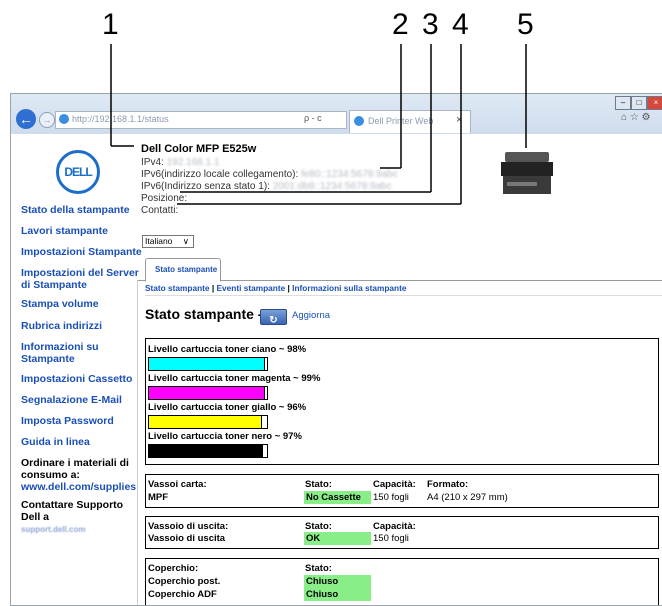  Describe the element at coordinates (186, 269) in the screenshot. I see `tab-stato-stampante-label: Stato stampante` at that location.